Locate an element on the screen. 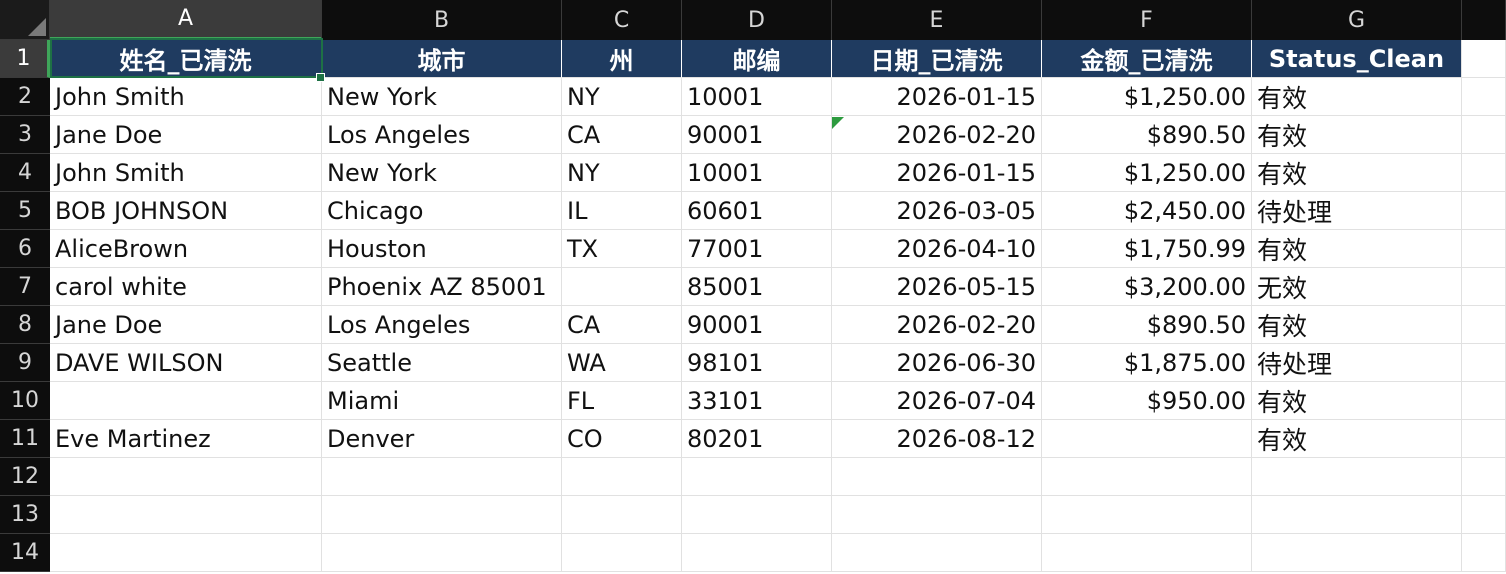 Image resolution: width=1506 pixels, height=574 pixels. row-header-5: 5 is located at coordinates (25, 211).